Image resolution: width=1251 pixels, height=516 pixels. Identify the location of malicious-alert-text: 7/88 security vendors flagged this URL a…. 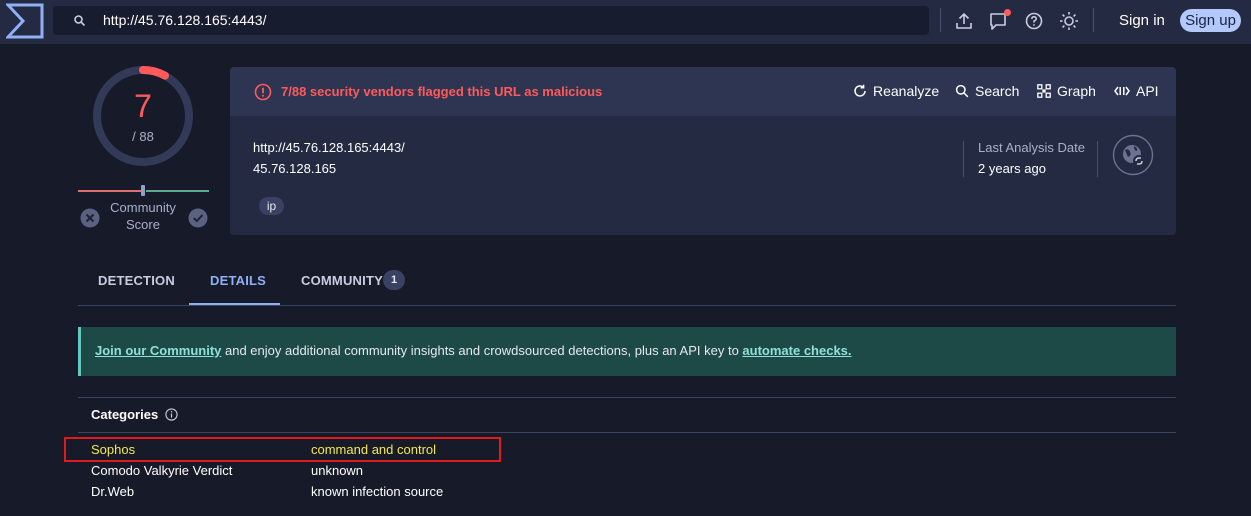
(442, 91).